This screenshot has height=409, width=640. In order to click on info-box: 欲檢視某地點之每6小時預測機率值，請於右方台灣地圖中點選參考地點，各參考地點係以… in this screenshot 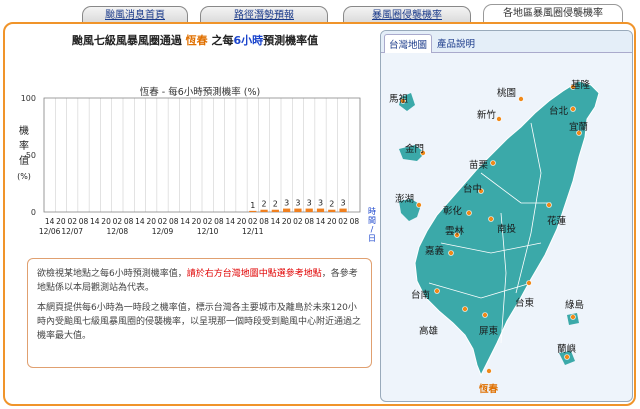, I will do `click(199, 313)`.